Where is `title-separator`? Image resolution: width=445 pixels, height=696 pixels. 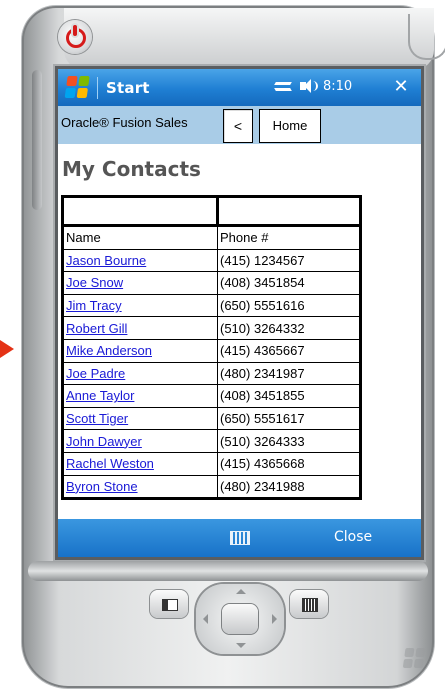 title-separator is located at coordinates (97, 87).